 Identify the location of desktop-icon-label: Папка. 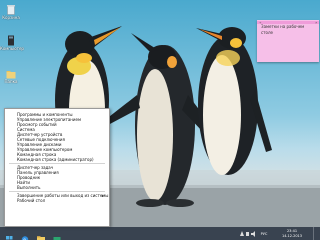
(11, 81).